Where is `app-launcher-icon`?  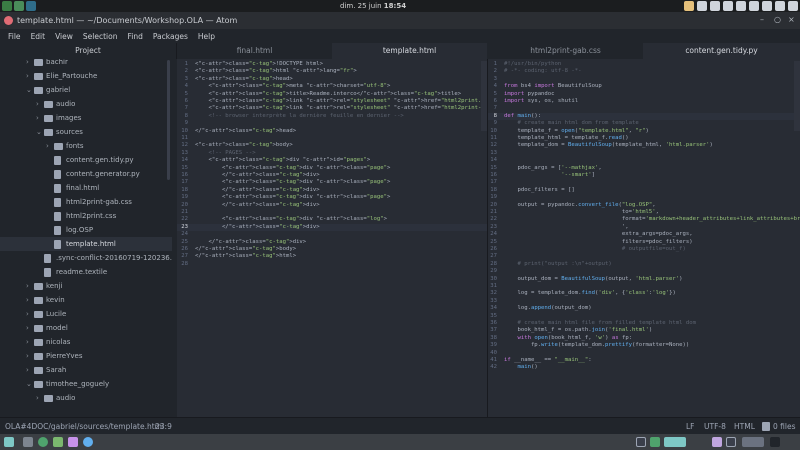
app-launcher-icon is located at coordinates (7, 6).